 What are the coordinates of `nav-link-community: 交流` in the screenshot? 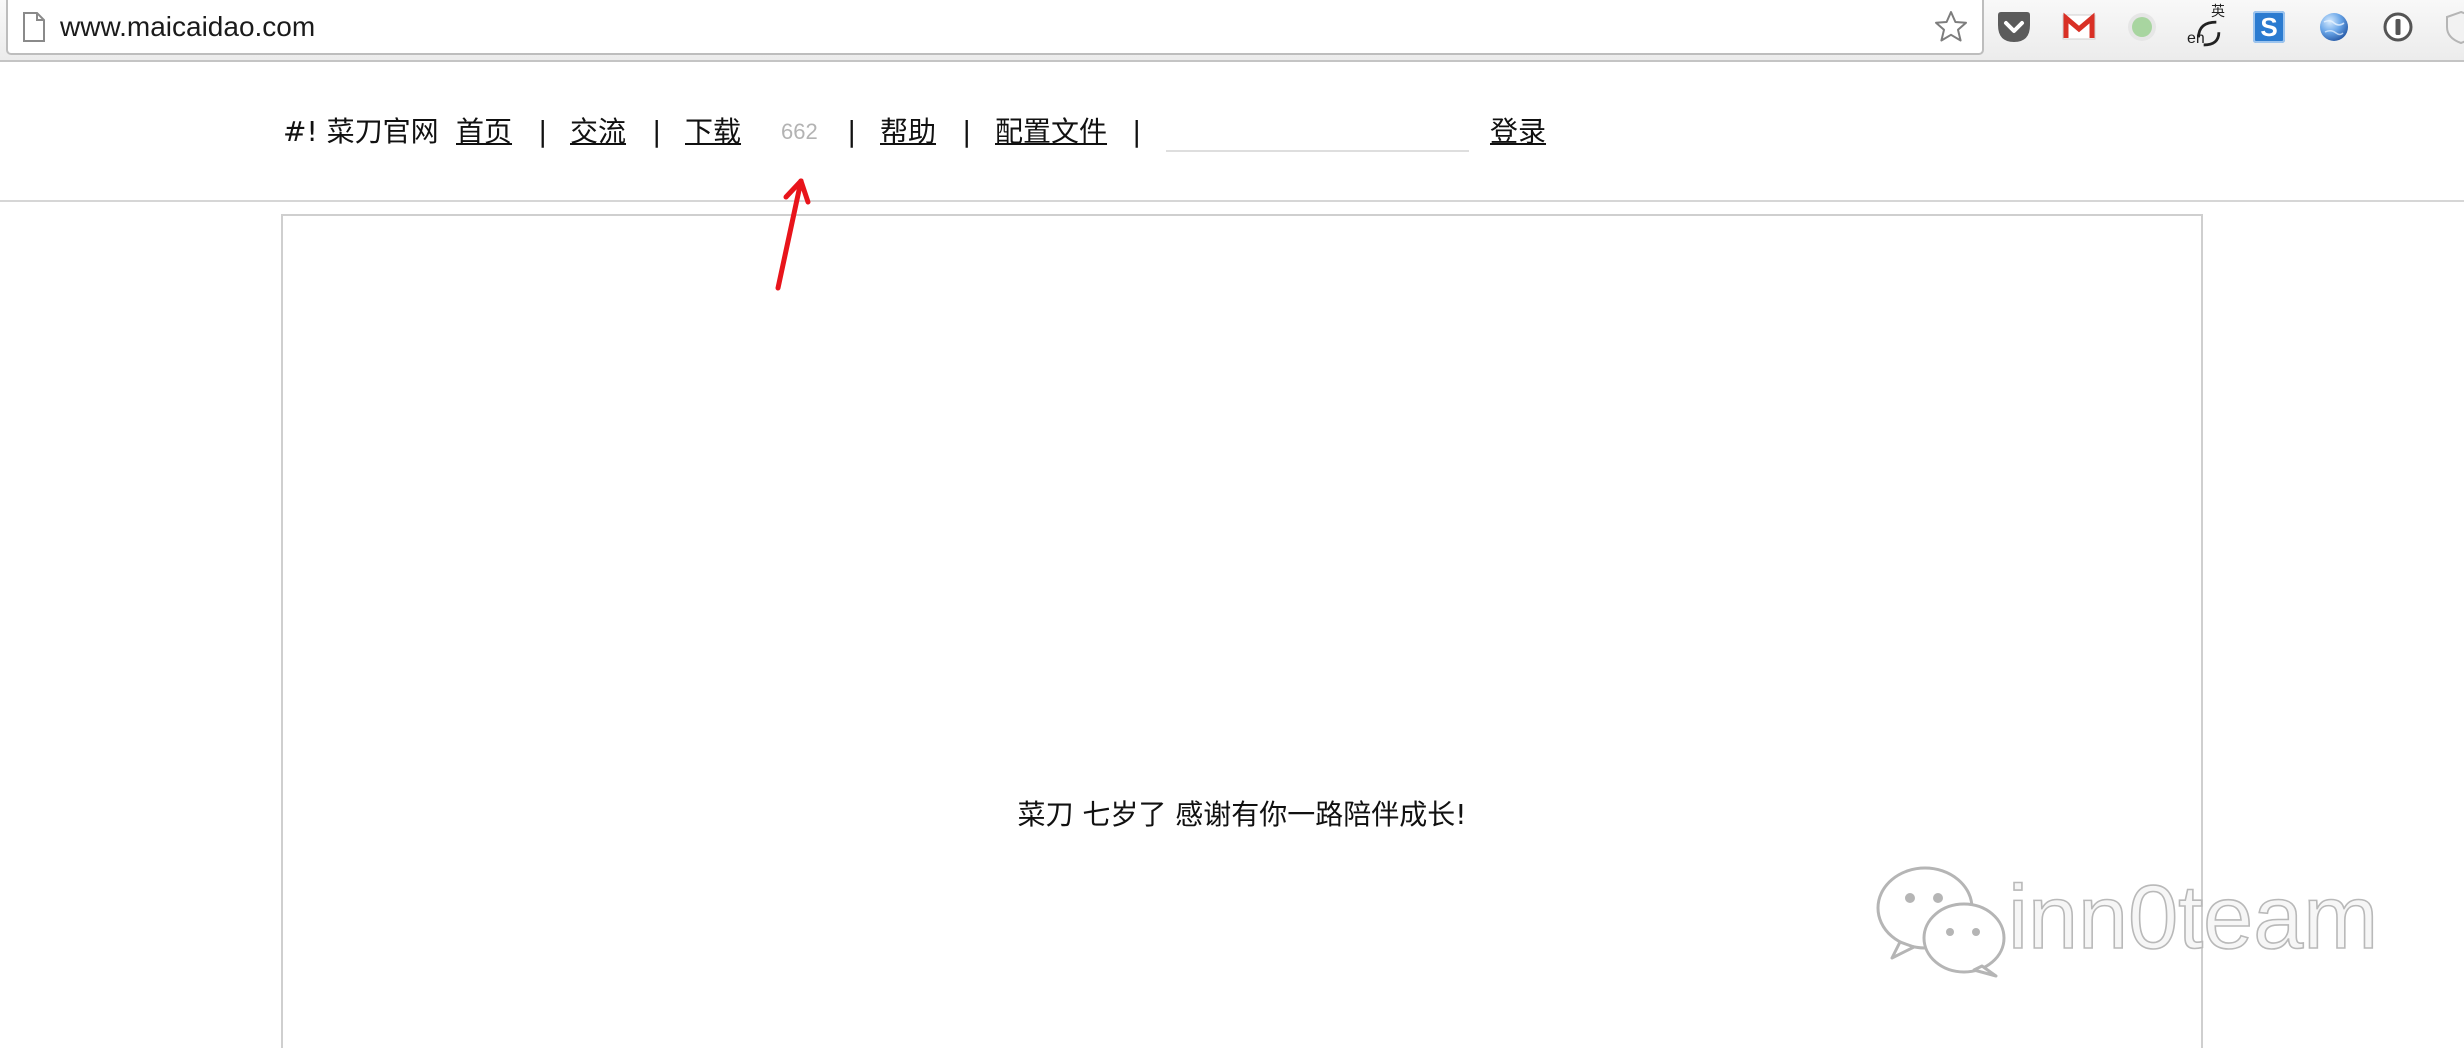 It's located at (598, 132).